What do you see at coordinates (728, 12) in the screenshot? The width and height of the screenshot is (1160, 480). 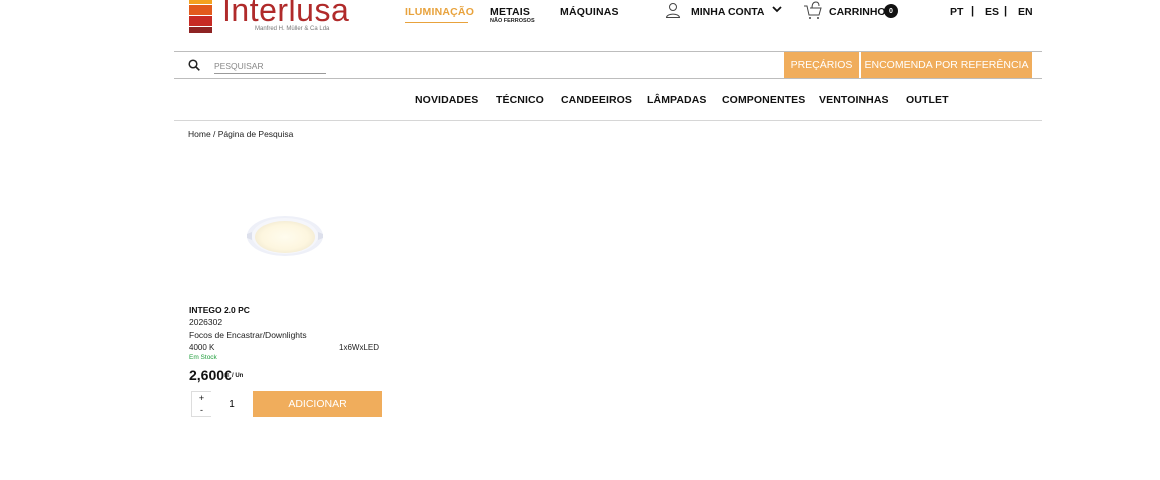 I see `account-link: MINHA CONTA` at bounding box center [728, 12].